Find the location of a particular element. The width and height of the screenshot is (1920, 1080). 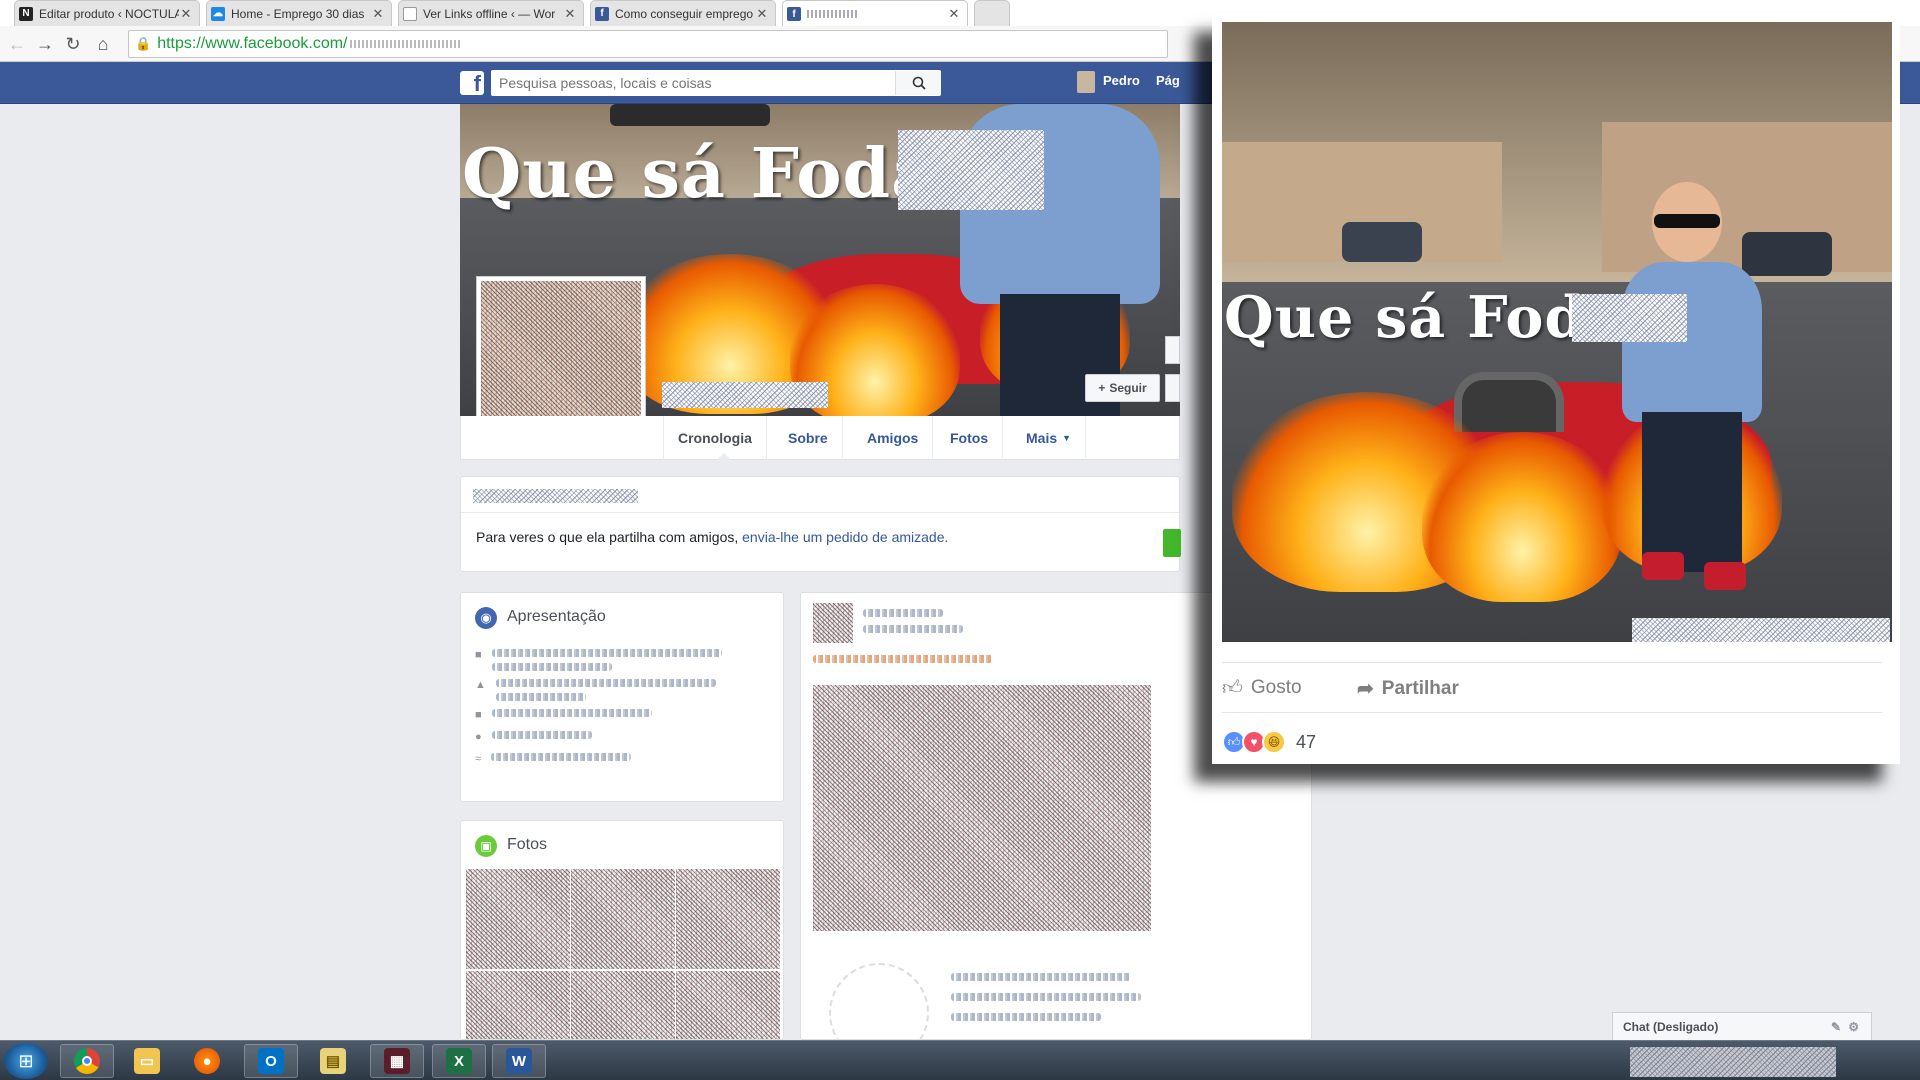

reactions-summary: 👍︎ ♥ 😆︎ 47 is located at coordinates (1269, 742).